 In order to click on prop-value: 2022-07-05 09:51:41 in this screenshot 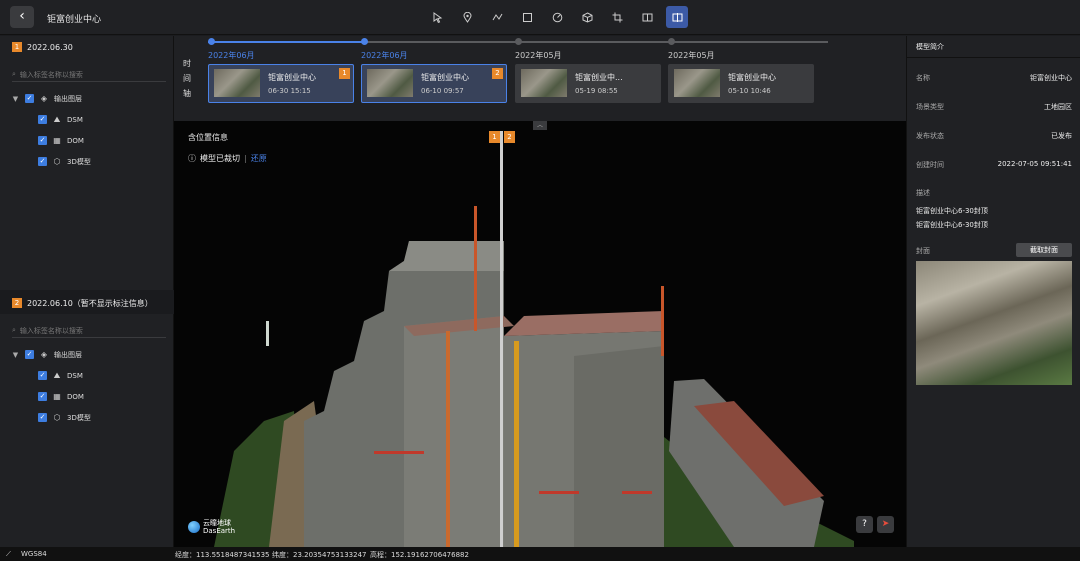, I will do `click(1034, 164)`.